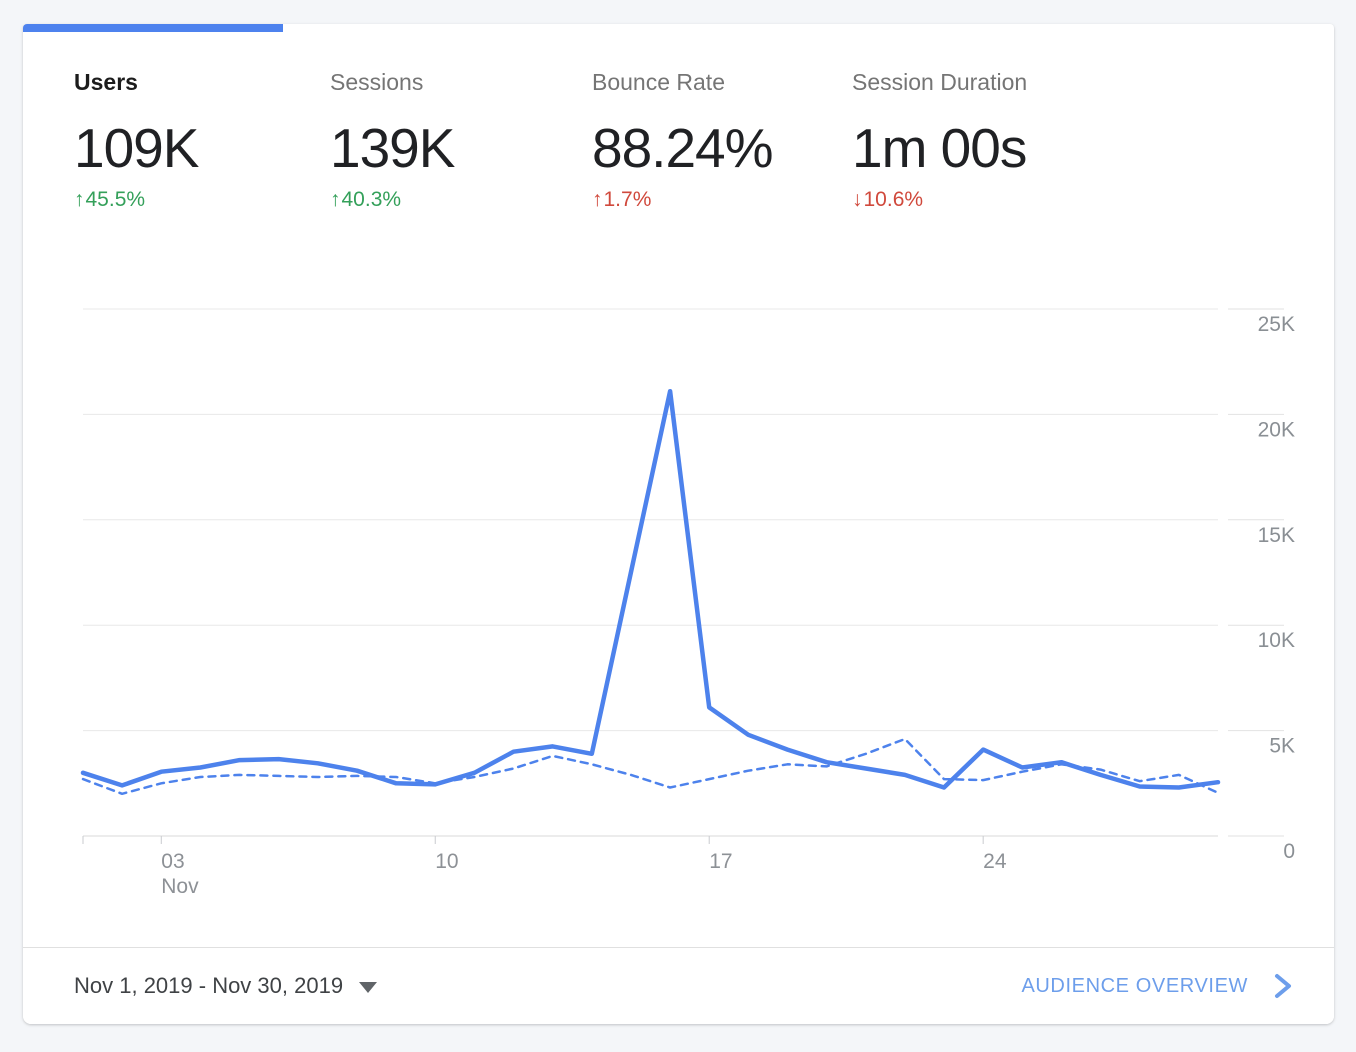 The height and width of the screenshot is (1052, 1356). I want to click on audience-overview-label: AUDIENCE OVERVIEW, so click(1134, 986).